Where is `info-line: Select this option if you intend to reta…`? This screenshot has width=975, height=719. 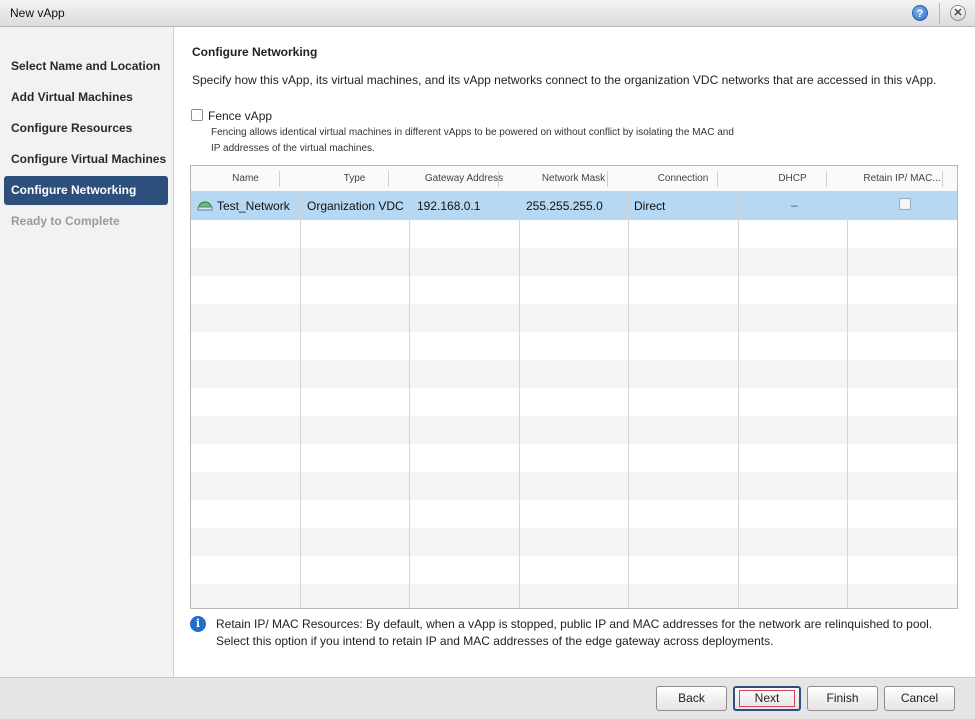
info-line: Select this option if you intend to reta… is located at coordinates (495, 641).